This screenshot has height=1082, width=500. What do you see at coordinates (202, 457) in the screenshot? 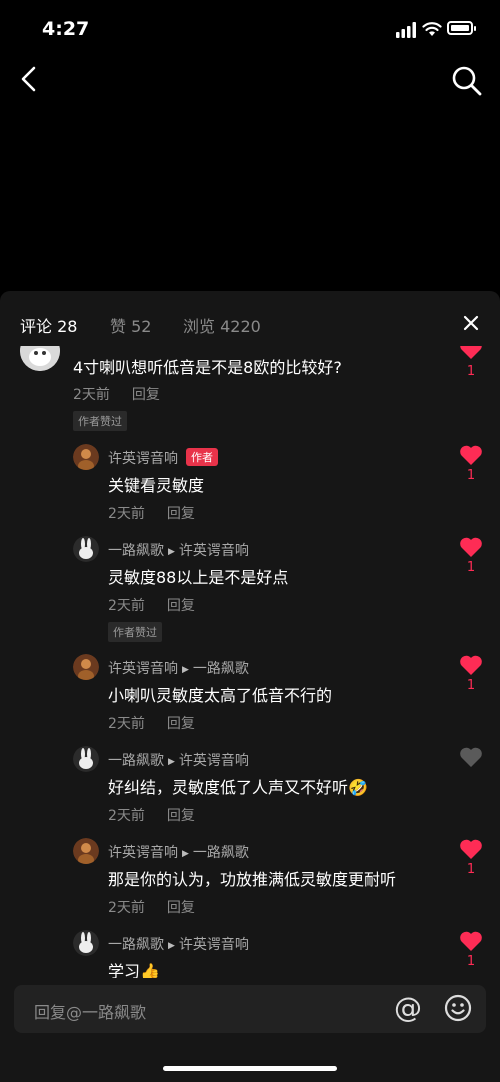
I see `author-badge: 作者` at bounding box center [202, 457].